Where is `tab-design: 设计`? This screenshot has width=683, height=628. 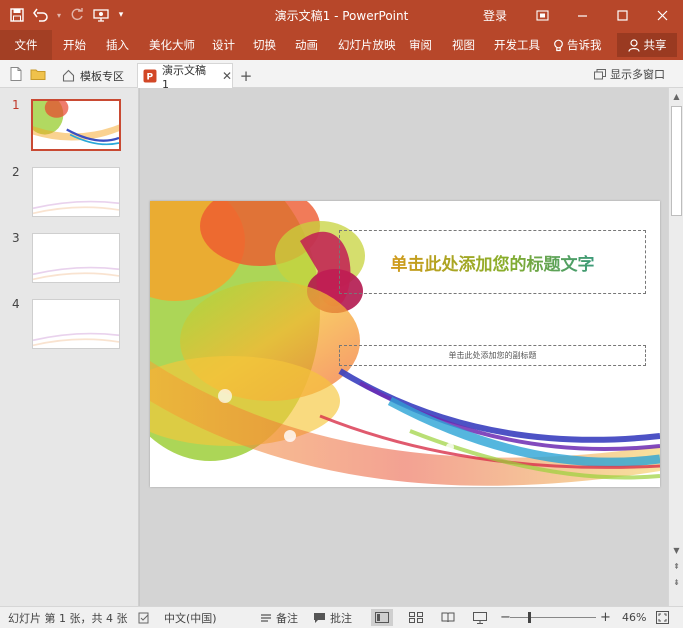
tab-design: 设计 is located at coordinates (223, 45).